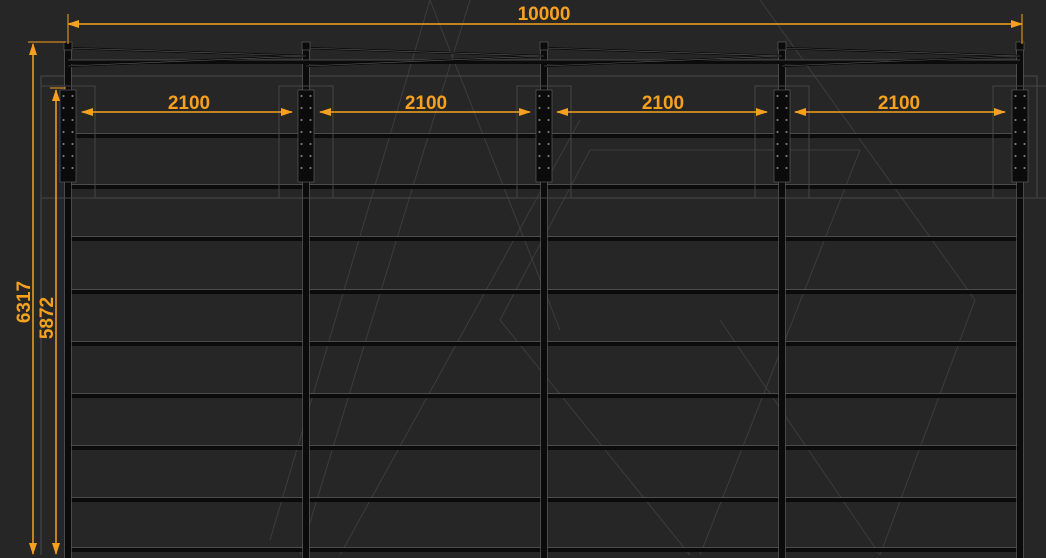  What do you see at coordinates (426, 103) in the screenshot?
I see `bay-2-label: 2100` at bounding box center [426, 103].